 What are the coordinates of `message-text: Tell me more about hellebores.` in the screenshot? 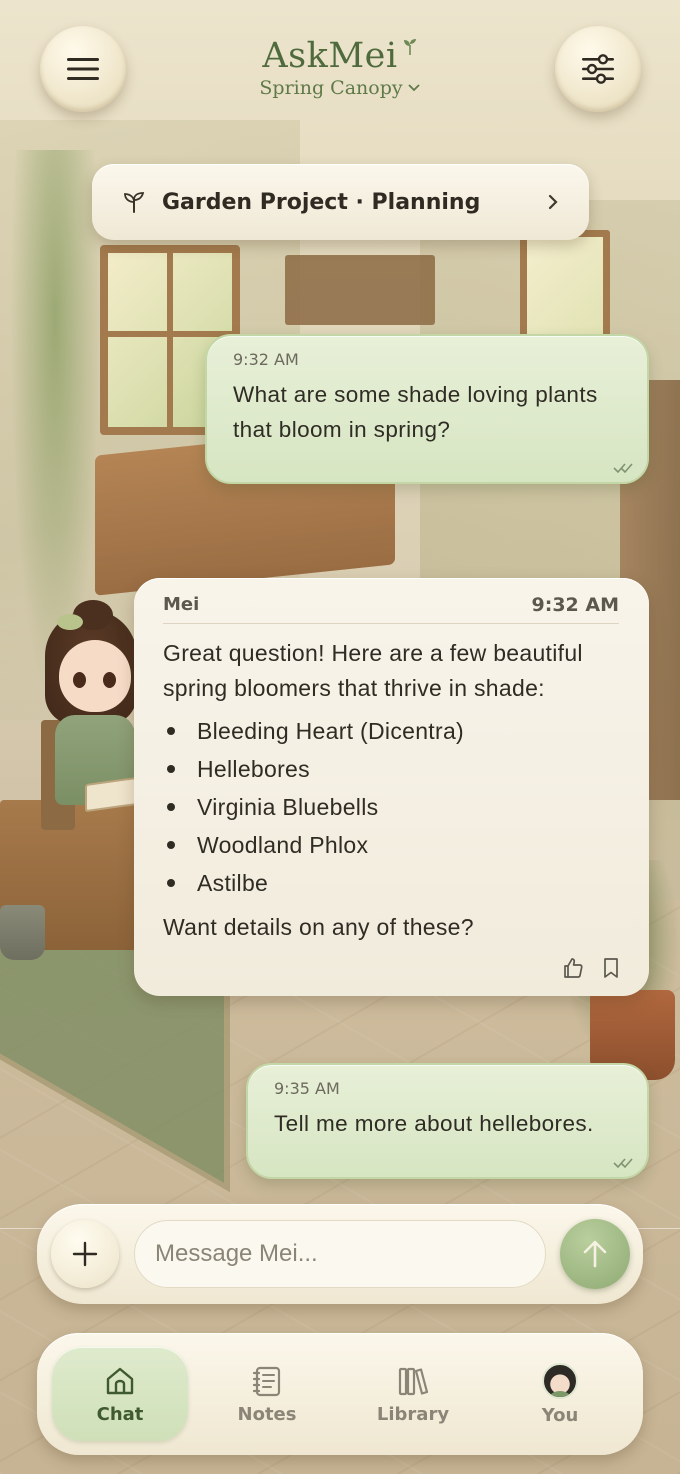 It's located at (434, 1123).